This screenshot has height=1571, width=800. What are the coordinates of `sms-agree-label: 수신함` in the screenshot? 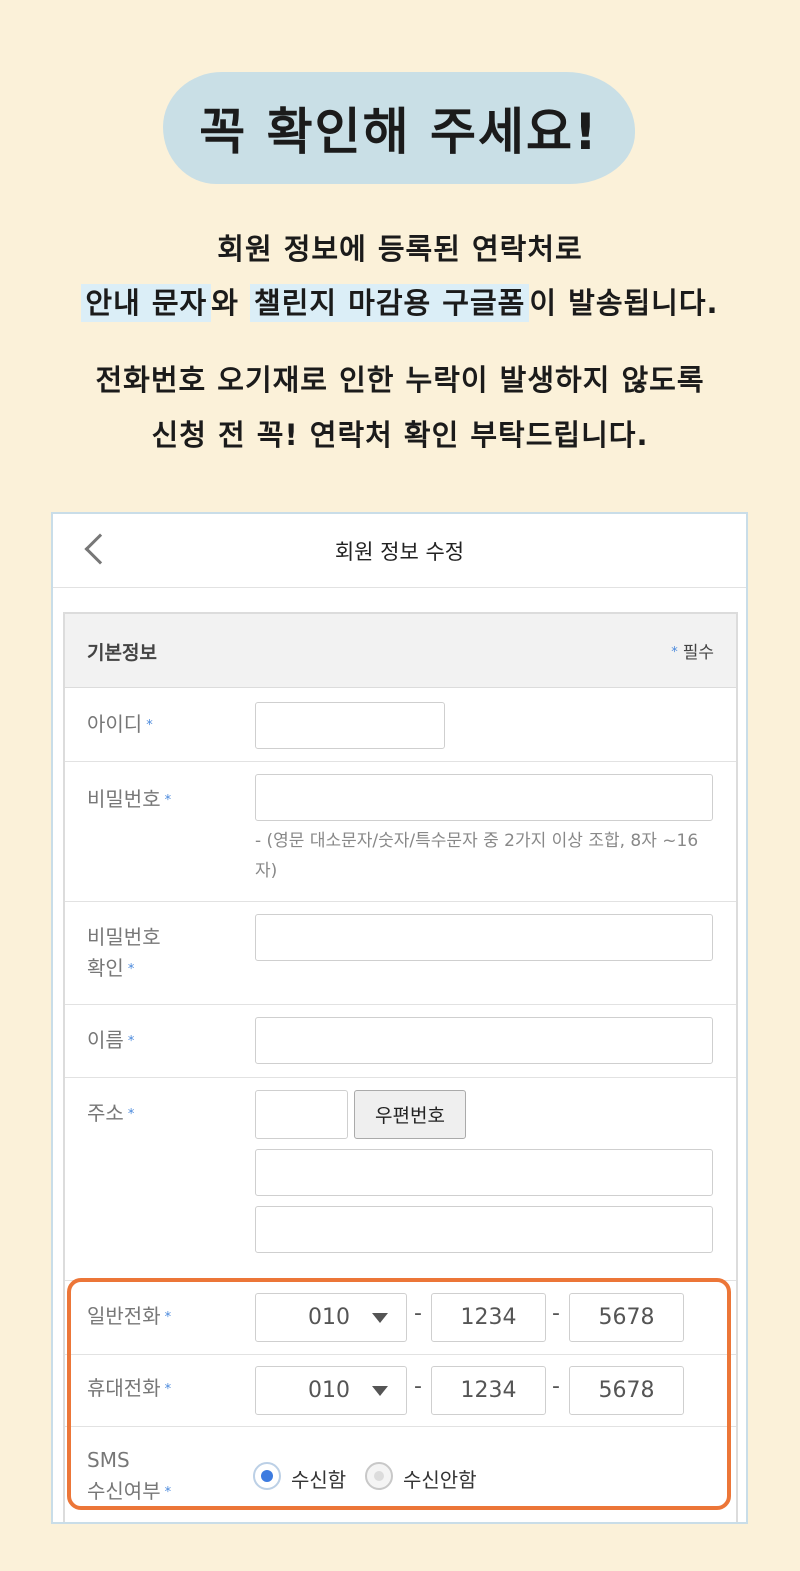 It's located at (318, 1478).